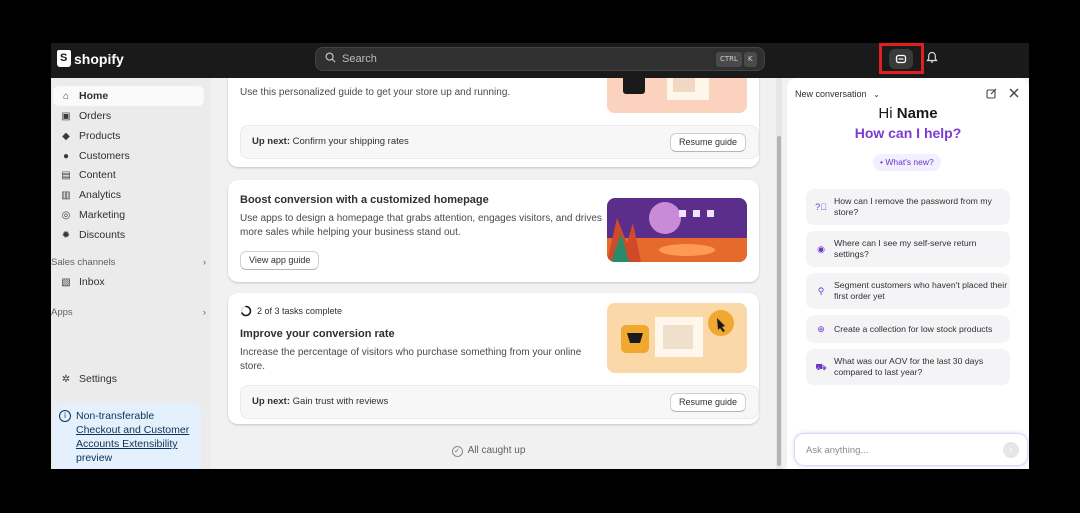  I want to click on top-bar: shopify Search CTRL K, so click(540, 60).